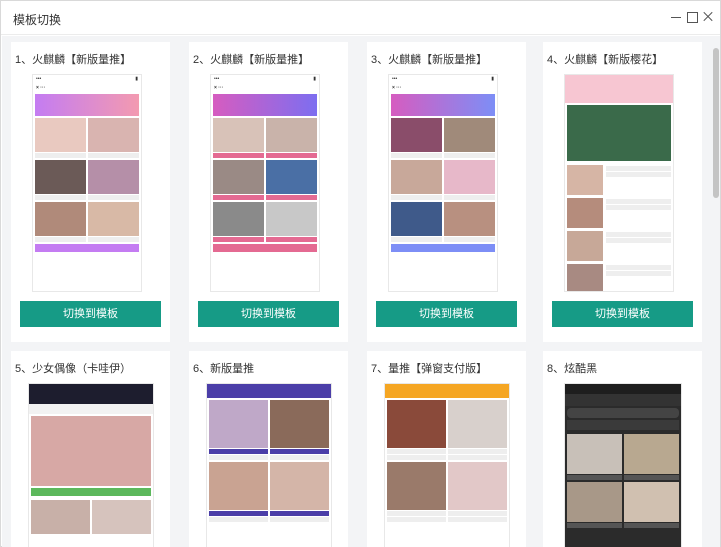  What do you see at coordinates (708, 17) in the screenshot?
I see `close-icon` at bounding box center [708, 17].